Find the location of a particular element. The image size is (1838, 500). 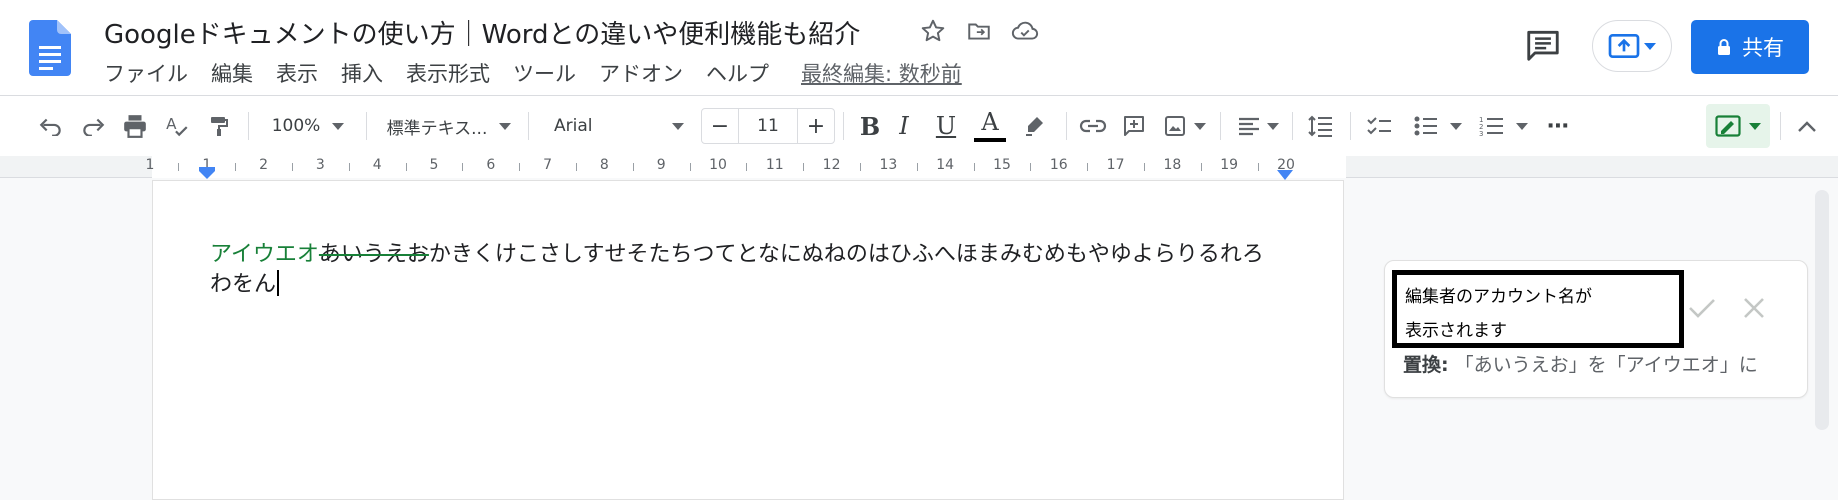

share-button: 共有 is located at coordinates (1750, 47).